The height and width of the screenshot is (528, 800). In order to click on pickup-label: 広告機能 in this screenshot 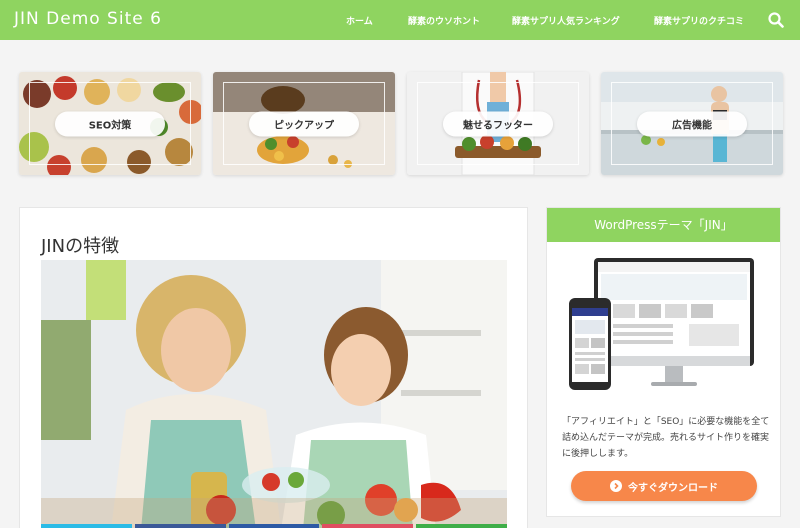, I will do `click(692, 123)`.